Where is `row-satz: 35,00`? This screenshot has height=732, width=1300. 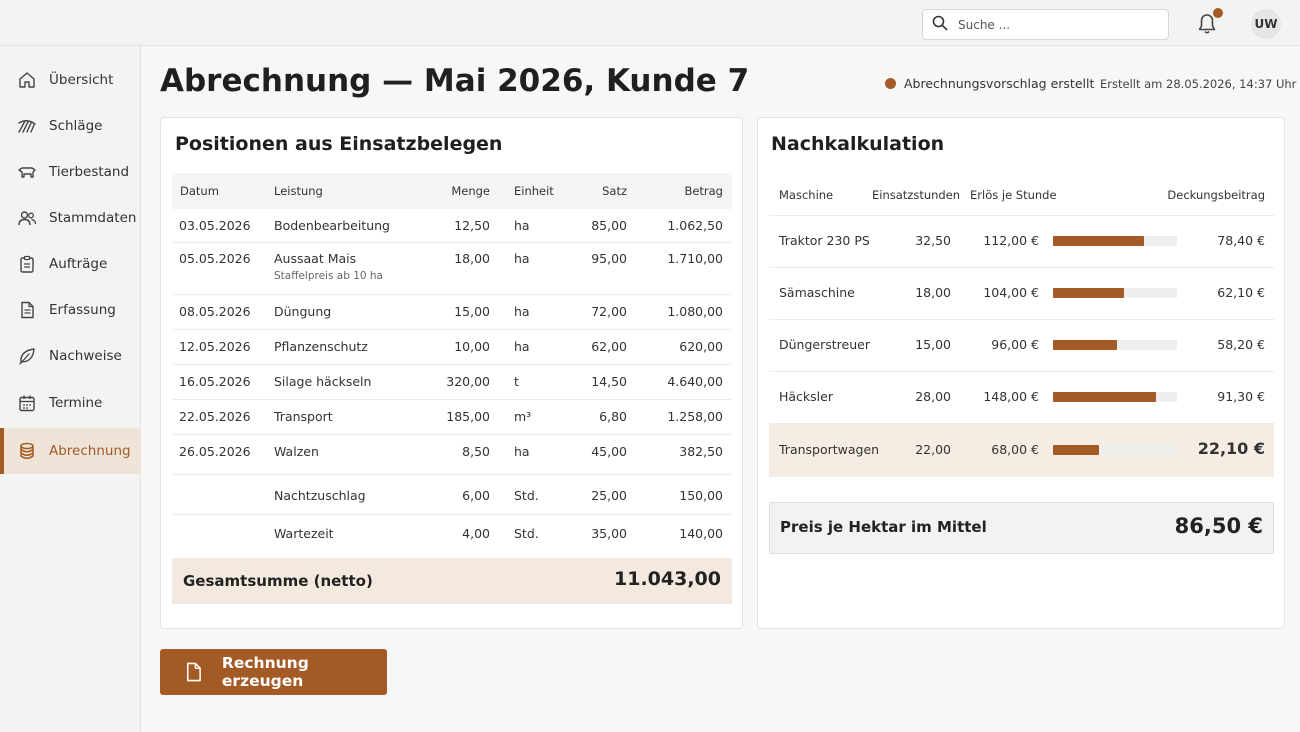
row-satz: 35,00 is located at coordinates (609, 533).